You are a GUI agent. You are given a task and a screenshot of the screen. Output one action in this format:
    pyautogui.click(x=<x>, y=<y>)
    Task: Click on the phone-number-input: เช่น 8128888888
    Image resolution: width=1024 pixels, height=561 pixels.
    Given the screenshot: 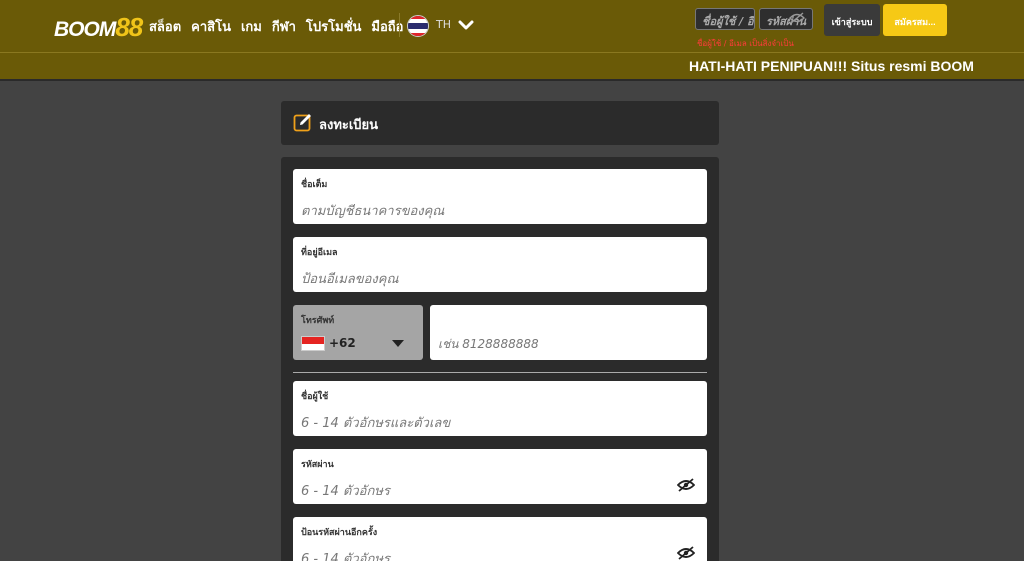 What is the action you would take?
    pyautogui.click(x=488, y=344)
    